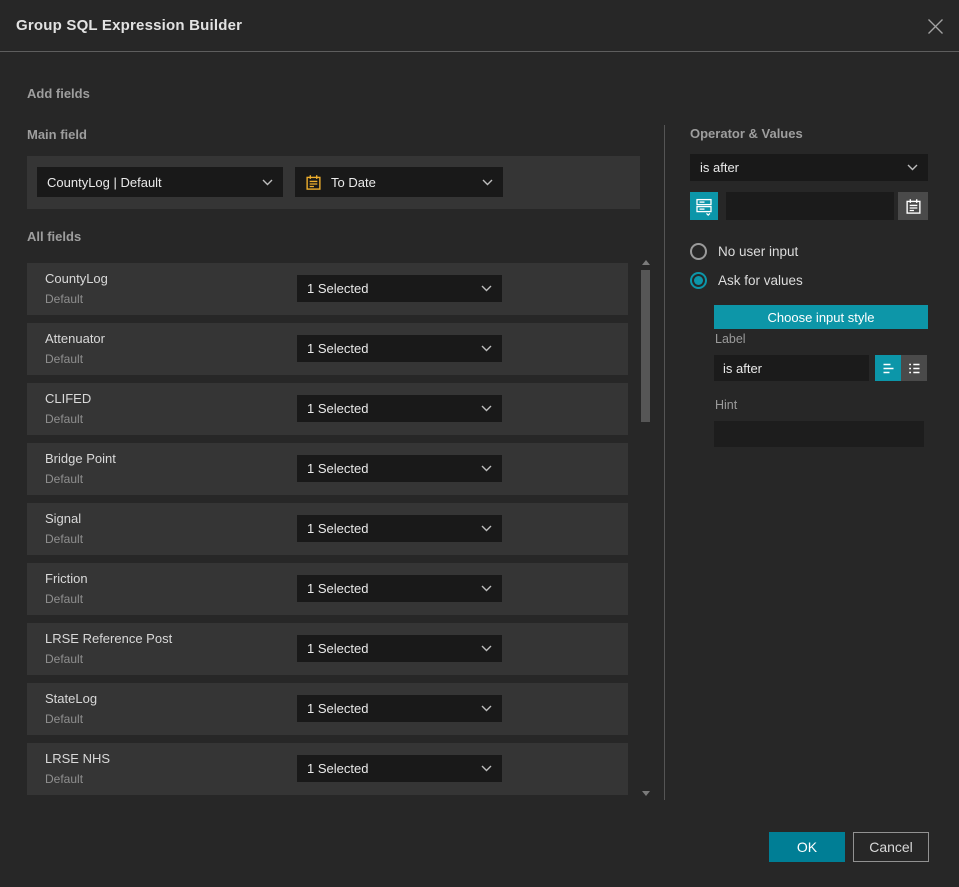 Image resolution: width=959 pixels, height=887 pixels. What do you see at coordinates (760, 280) in the screenshot?
I see `radio-label: Ask for values` at bounding box center [760, 280].